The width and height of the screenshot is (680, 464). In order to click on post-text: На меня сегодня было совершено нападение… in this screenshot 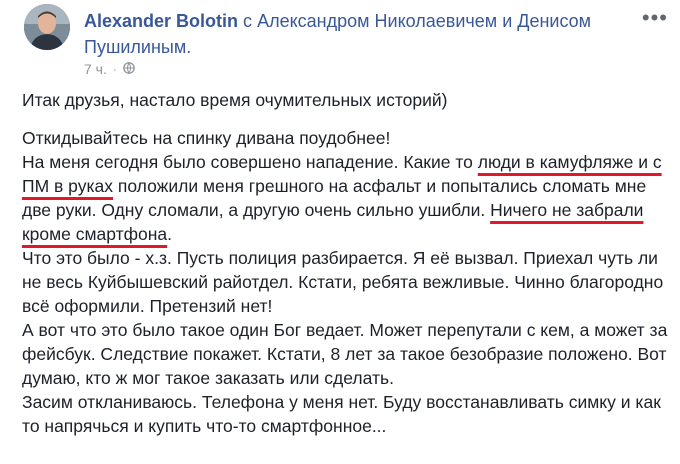, I will do `click(250, 162)`.